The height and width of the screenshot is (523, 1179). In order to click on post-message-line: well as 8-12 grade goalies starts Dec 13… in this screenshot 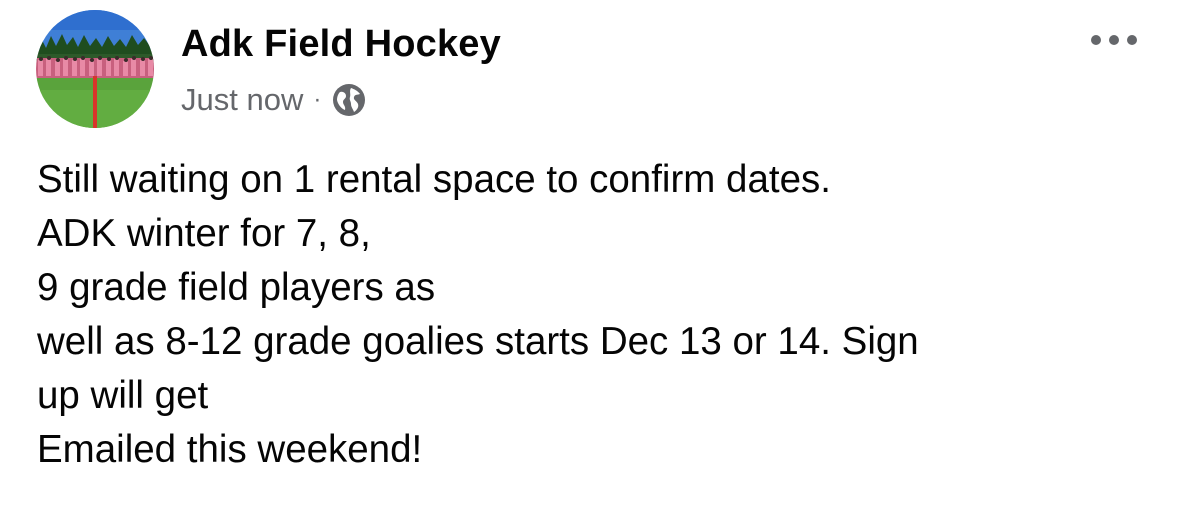, I will do `click(478, 341)`.